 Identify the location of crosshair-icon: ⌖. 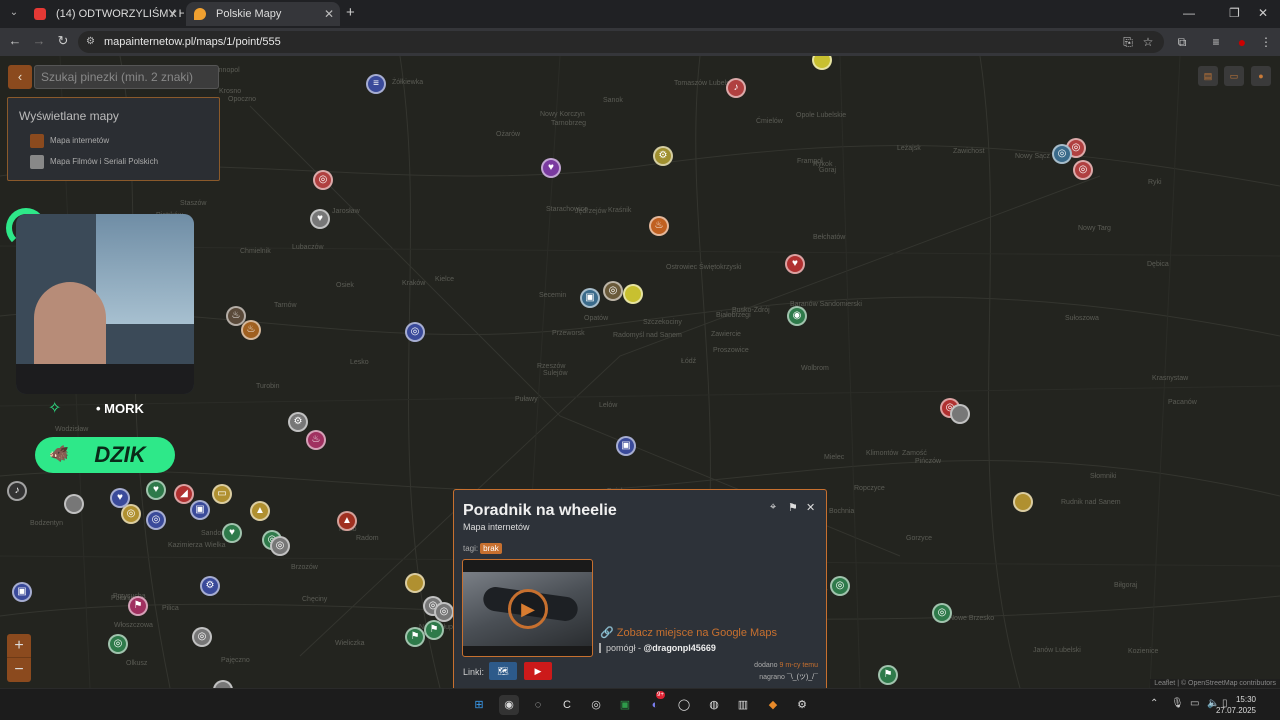
(773, 507).